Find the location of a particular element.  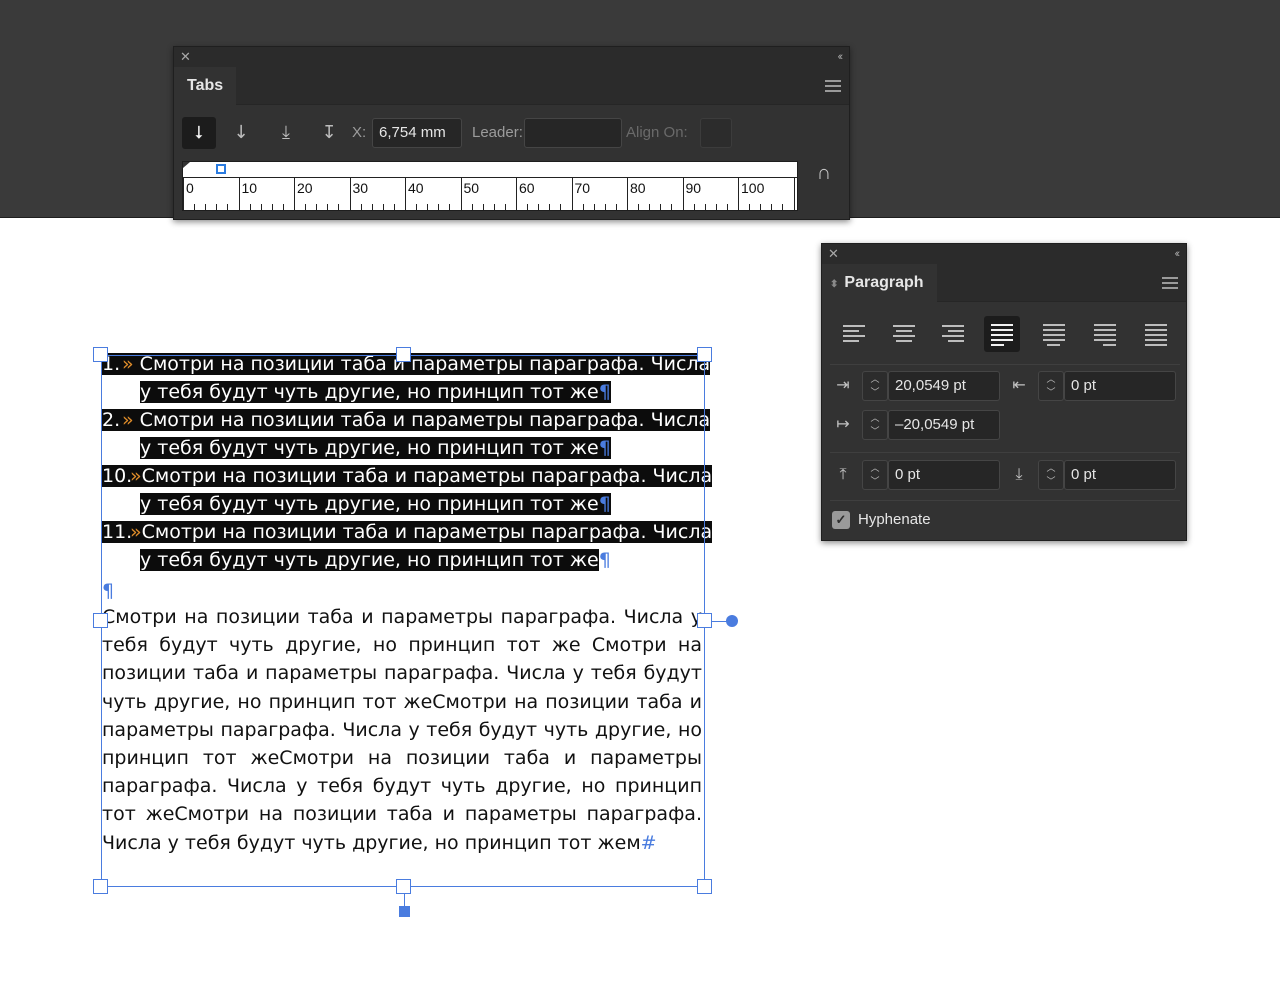

right-justified-tab-button: ⤓ is located at coordinates (286, 133).